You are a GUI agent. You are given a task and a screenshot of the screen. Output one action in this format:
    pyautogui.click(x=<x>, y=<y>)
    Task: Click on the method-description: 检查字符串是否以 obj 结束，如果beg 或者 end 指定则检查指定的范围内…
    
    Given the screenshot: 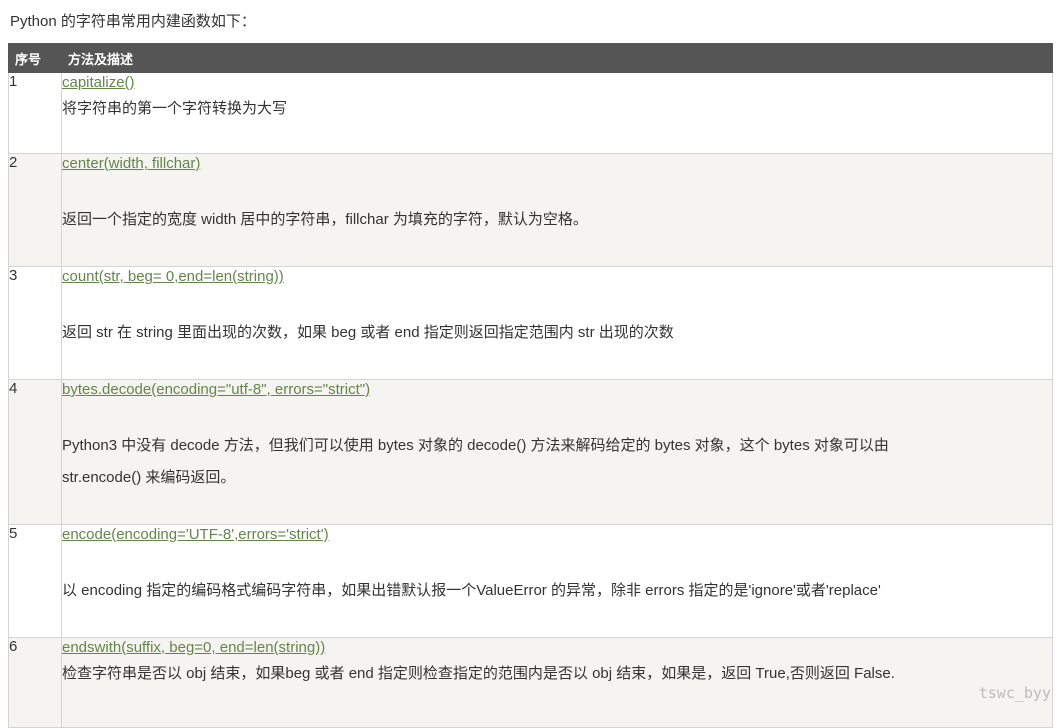 What is the action you would take?
    pyautogui.click(x=478, y=673)
    